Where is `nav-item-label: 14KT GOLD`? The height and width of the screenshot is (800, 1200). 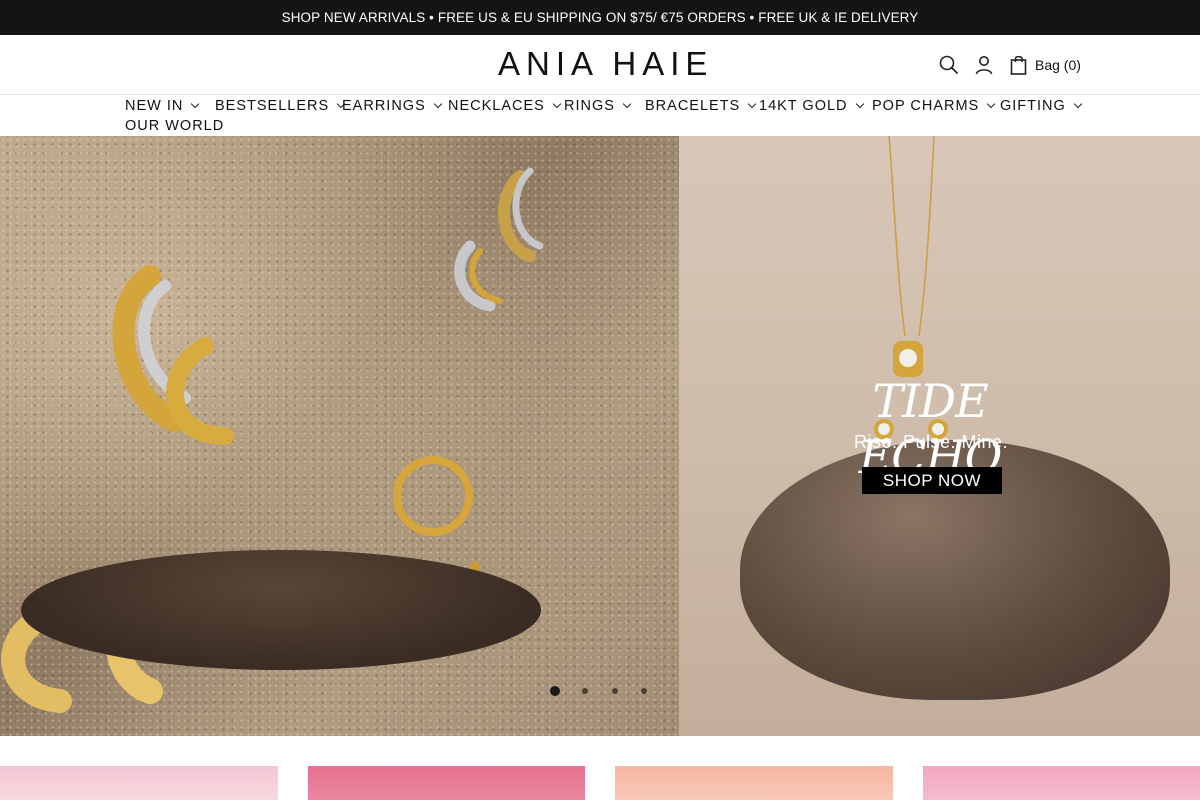 nav-item-label: 14KT GOLD is located at coordinates (803, 106).